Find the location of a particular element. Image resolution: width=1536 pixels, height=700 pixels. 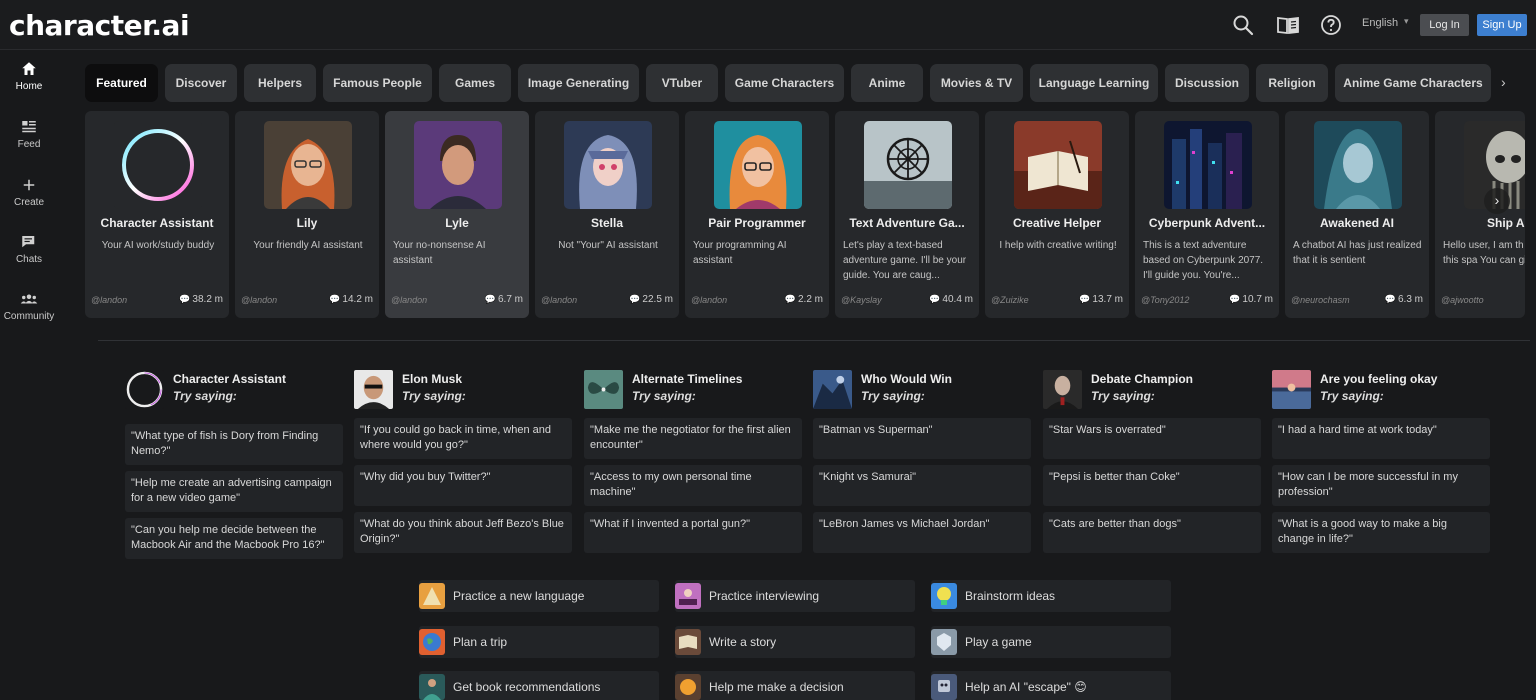

prompt-suggestion: "Access to my own personal time machine" is located at coordinates (693, 485).